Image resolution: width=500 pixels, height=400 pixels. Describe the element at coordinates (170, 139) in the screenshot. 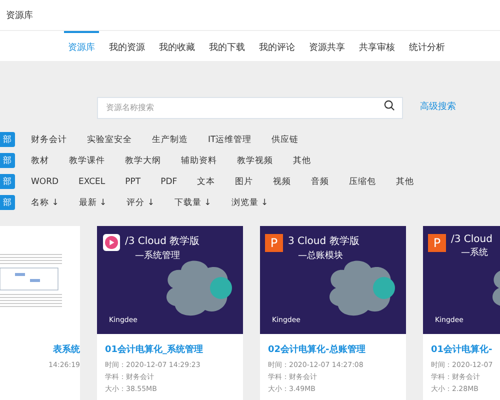

I see `filter-option: 生产制造` at that location.